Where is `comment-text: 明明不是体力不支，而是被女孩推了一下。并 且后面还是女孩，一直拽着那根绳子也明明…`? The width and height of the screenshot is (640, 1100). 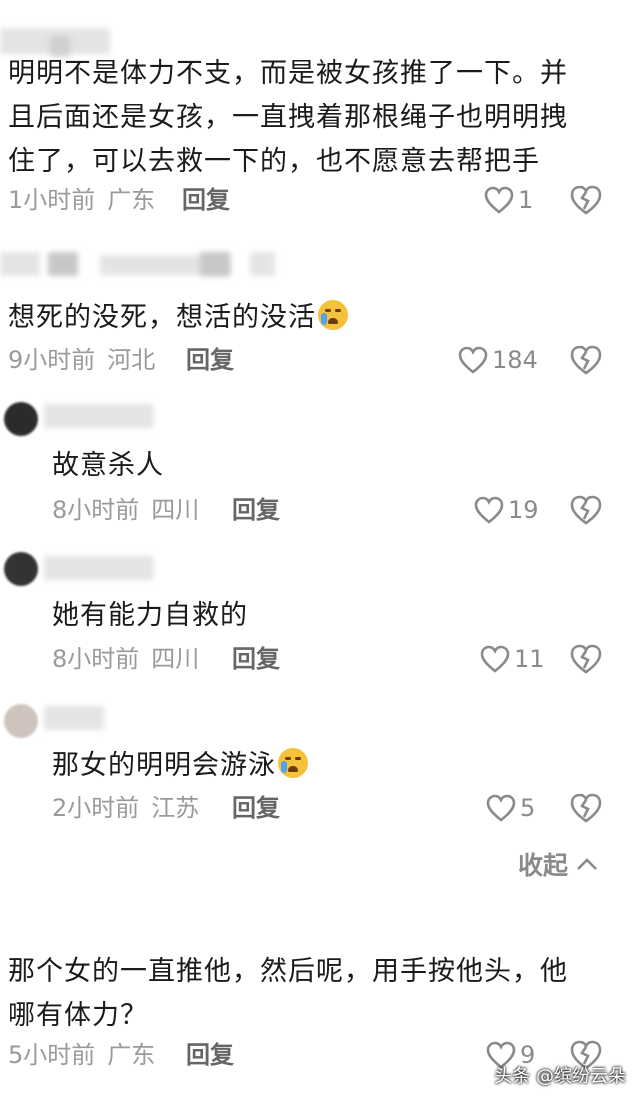 comment-text: 明明不是体力不支，而是被女孩推了一下。并 且后面还是女孩，一直拽着那根绳子也明明… is located at coordinates (288, 117).